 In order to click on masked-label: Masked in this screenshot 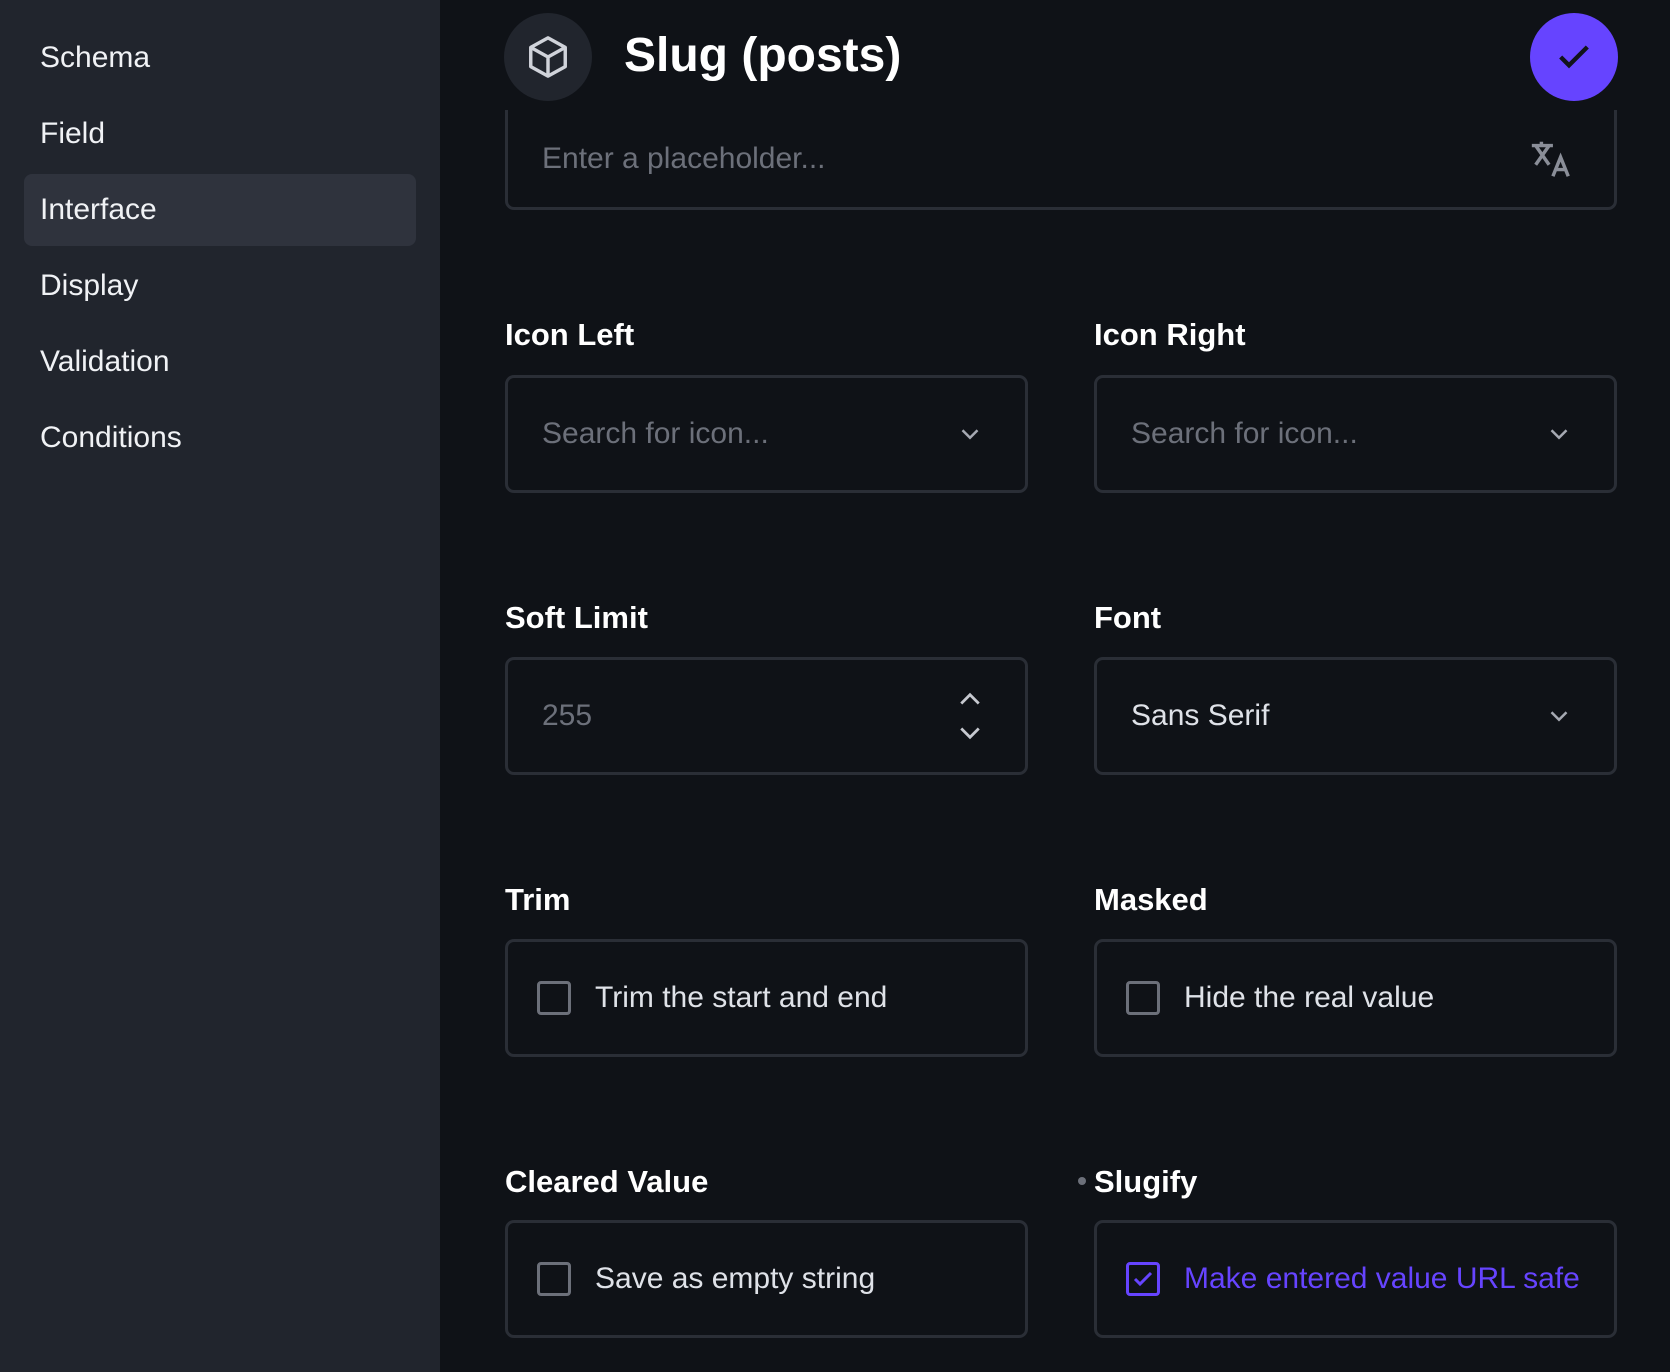, I will do `click(1151, 899)`.